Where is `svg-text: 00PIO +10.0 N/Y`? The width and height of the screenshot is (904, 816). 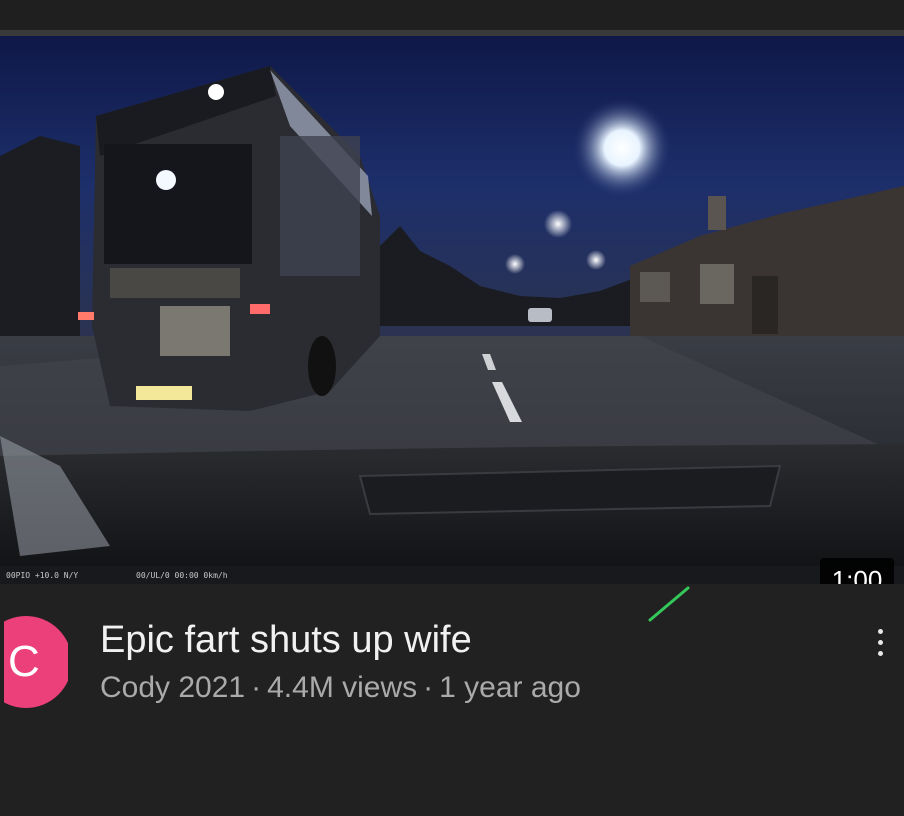
svg-text: 00PIO +10.0 N/Y is located at coordinates (42, 575).